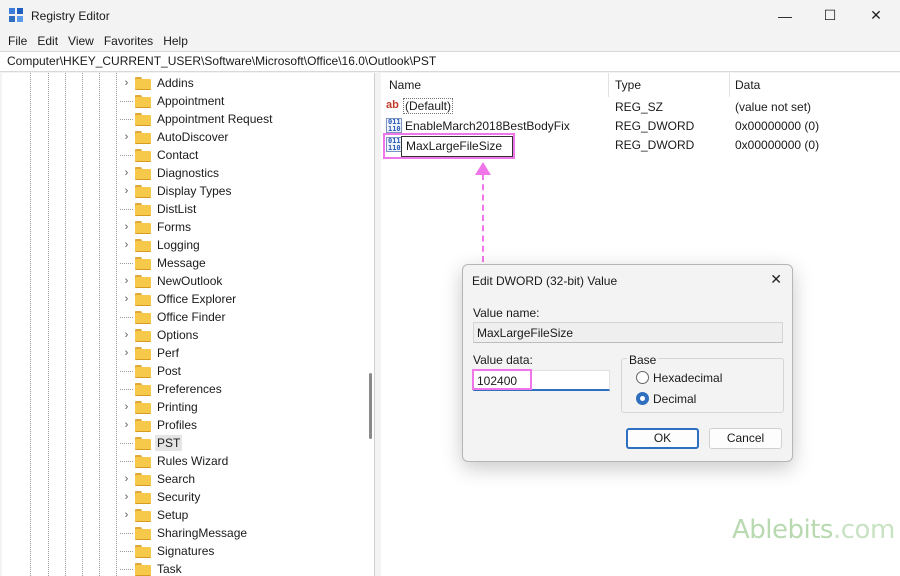 The image size is (900, 576). I want to click on tree-scrollbar-thumb, so click(370, 406).